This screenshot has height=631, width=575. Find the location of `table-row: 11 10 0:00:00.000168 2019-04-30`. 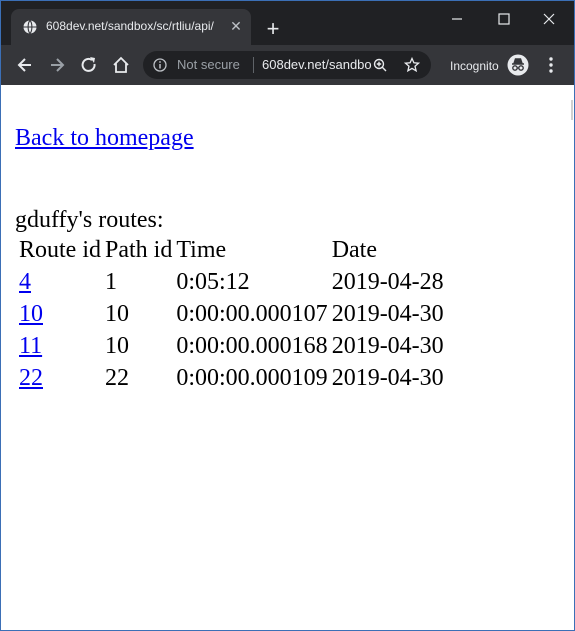

table-row: 11 10 0:00:00.000168 2019-04-30 is located at coordinates (231, 346).